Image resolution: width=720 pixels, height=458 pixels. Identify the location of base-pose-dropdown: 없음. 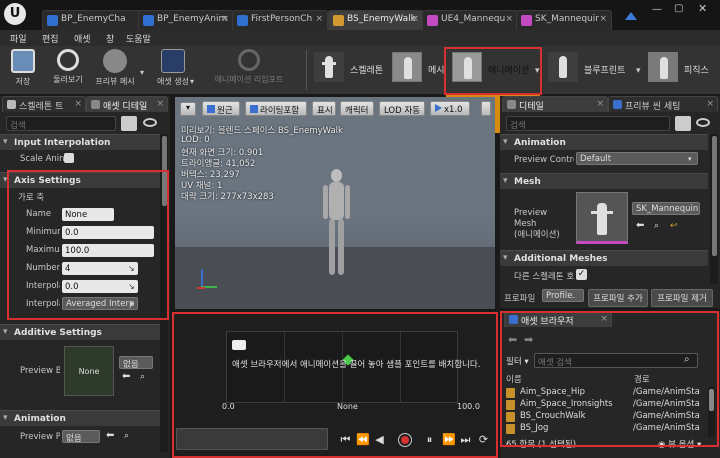
(136, 362).